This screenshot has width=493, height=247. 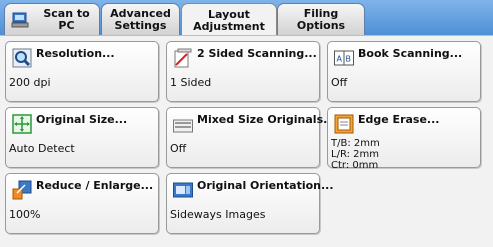 I want to click on scan-to-pc-icon, so click(x=20, y=20).